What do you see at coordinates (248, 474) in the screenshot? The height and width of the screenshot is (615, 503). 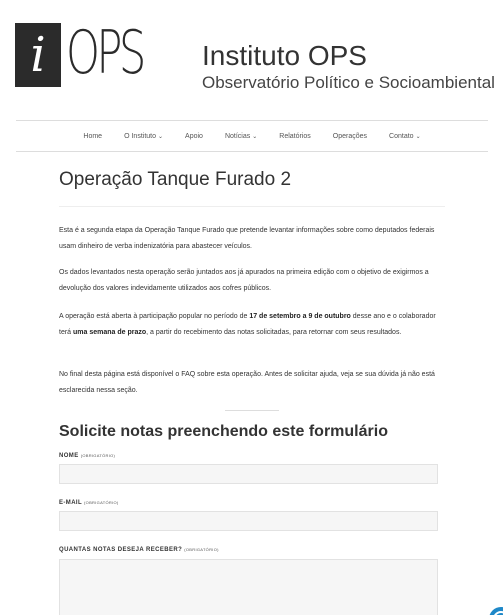 I see `name-field` at bounding box center [248, 474].